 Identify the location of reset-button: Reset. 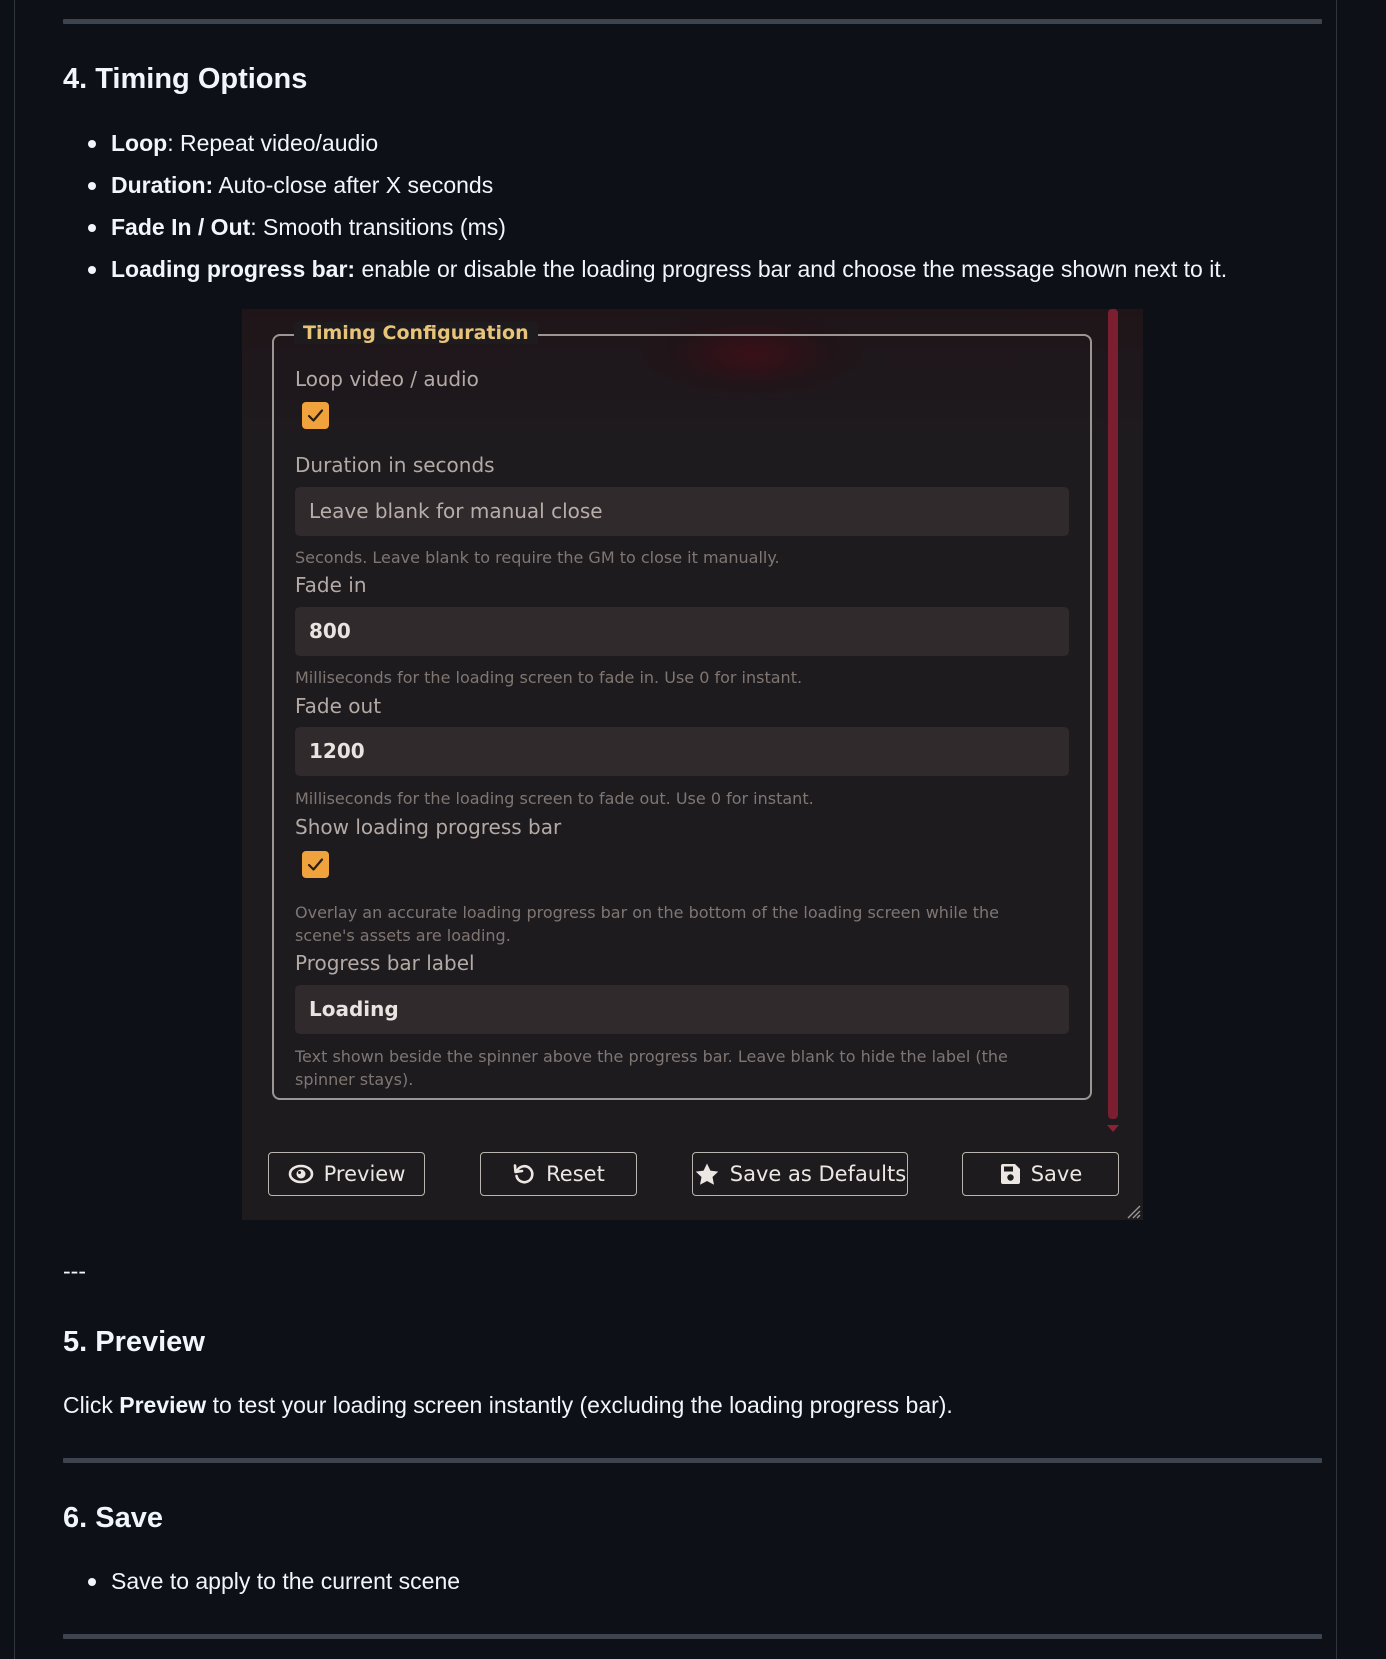
(558, 1174).